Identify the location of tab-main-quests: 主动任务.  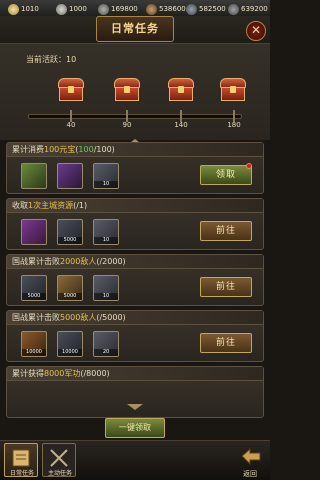
(59, 460).